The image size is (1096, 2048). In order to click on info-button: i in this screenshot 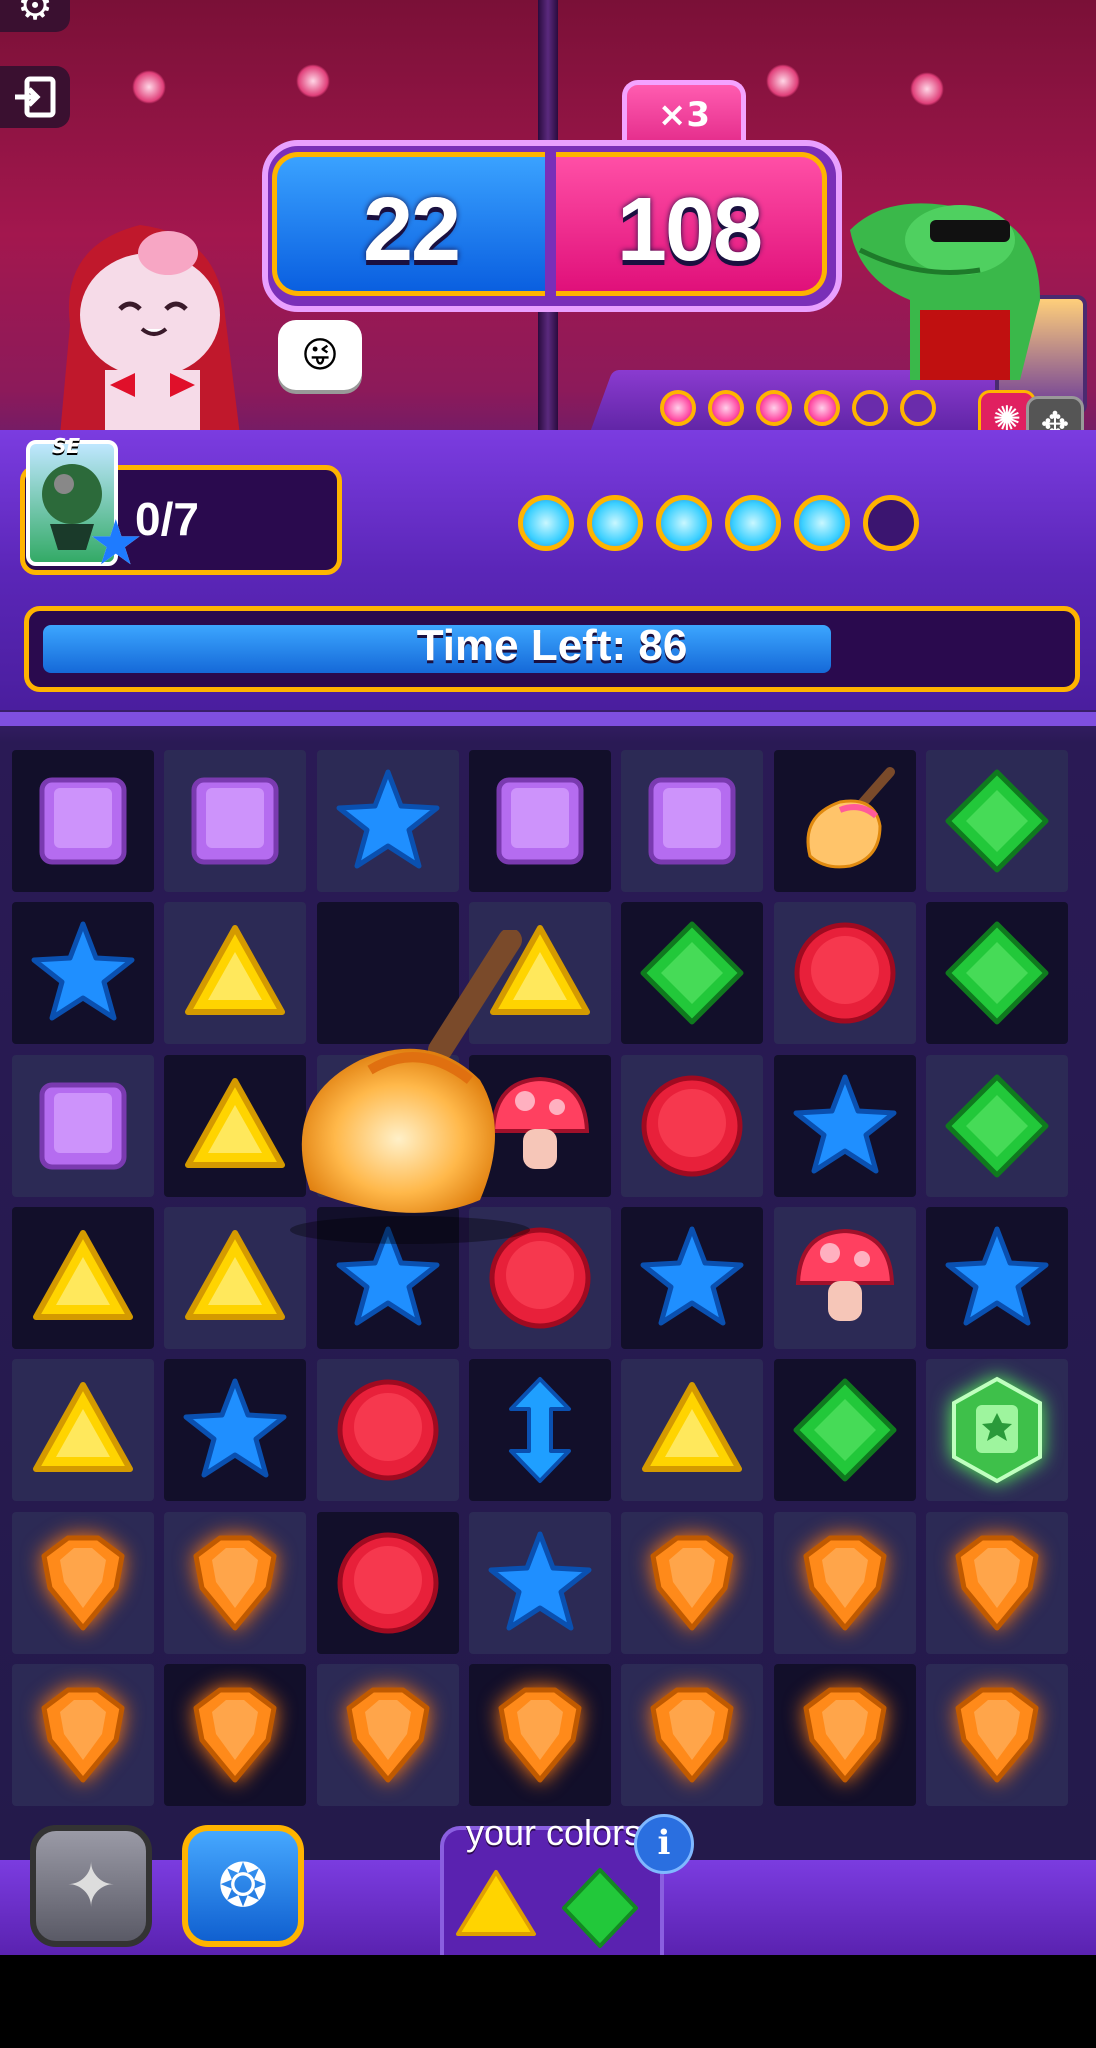, I will do `click(664, 1844)`.